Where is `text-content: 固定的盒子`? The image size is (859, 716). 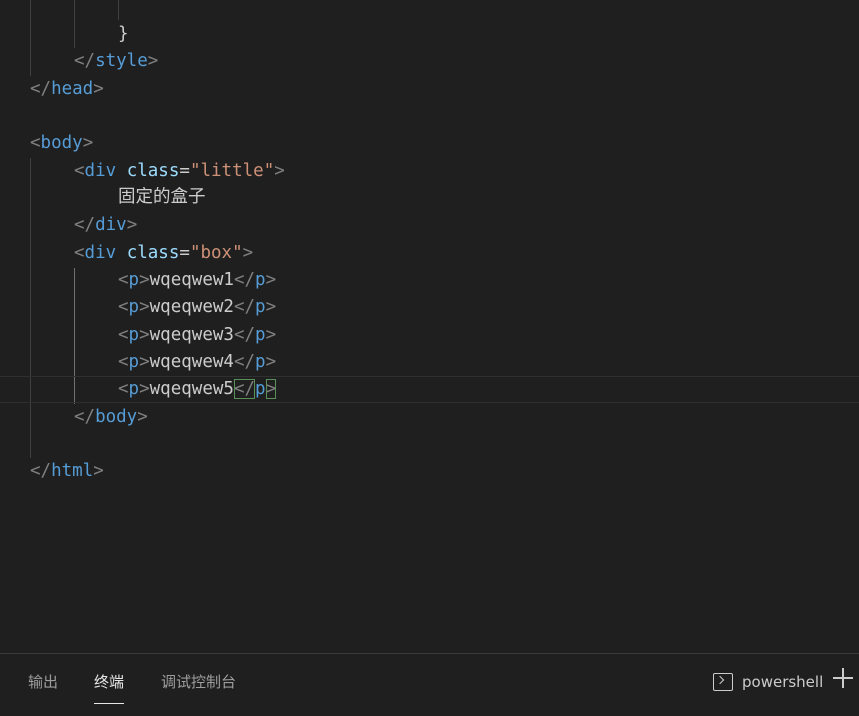
text-content: 固定的盒子 is located at coordinates (162, 197).